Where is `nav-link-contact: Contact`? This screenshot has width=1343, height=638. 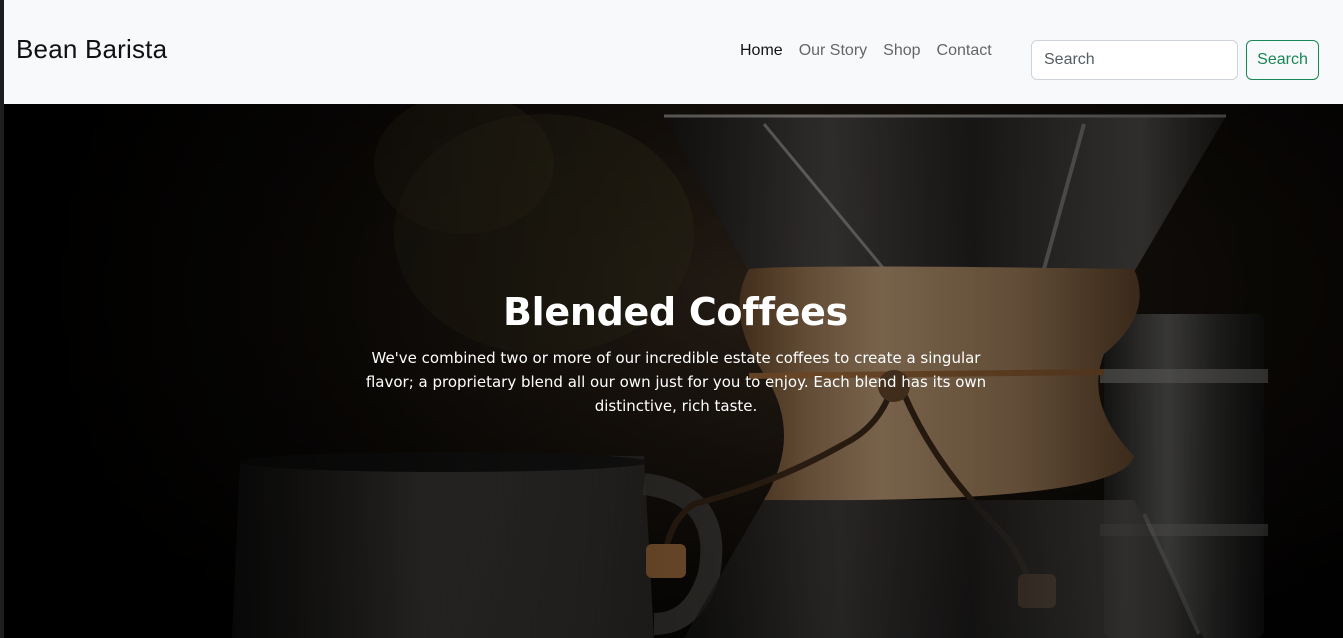 nav-link-contact: Contact is located at coordinates (964, 50).